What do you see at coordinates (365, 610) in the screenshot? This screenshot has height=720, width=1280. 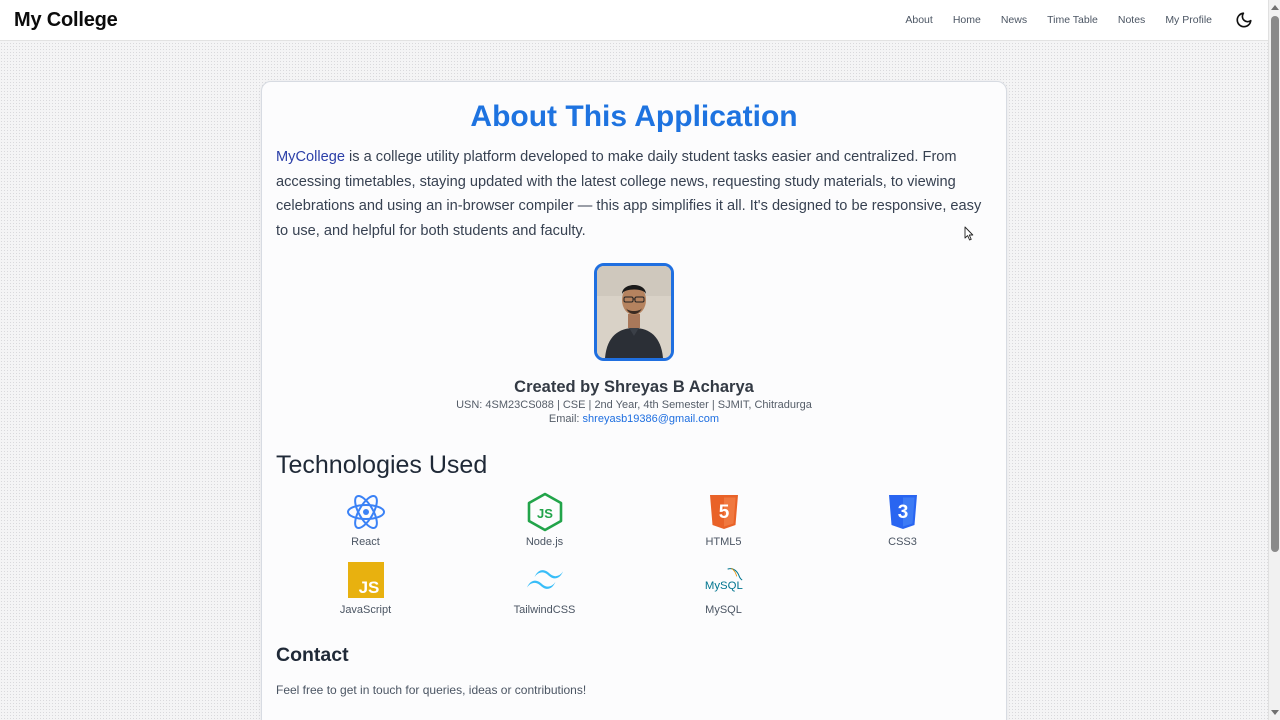 I see `tech-label: JavaScript` at bounding box center [365, 610].